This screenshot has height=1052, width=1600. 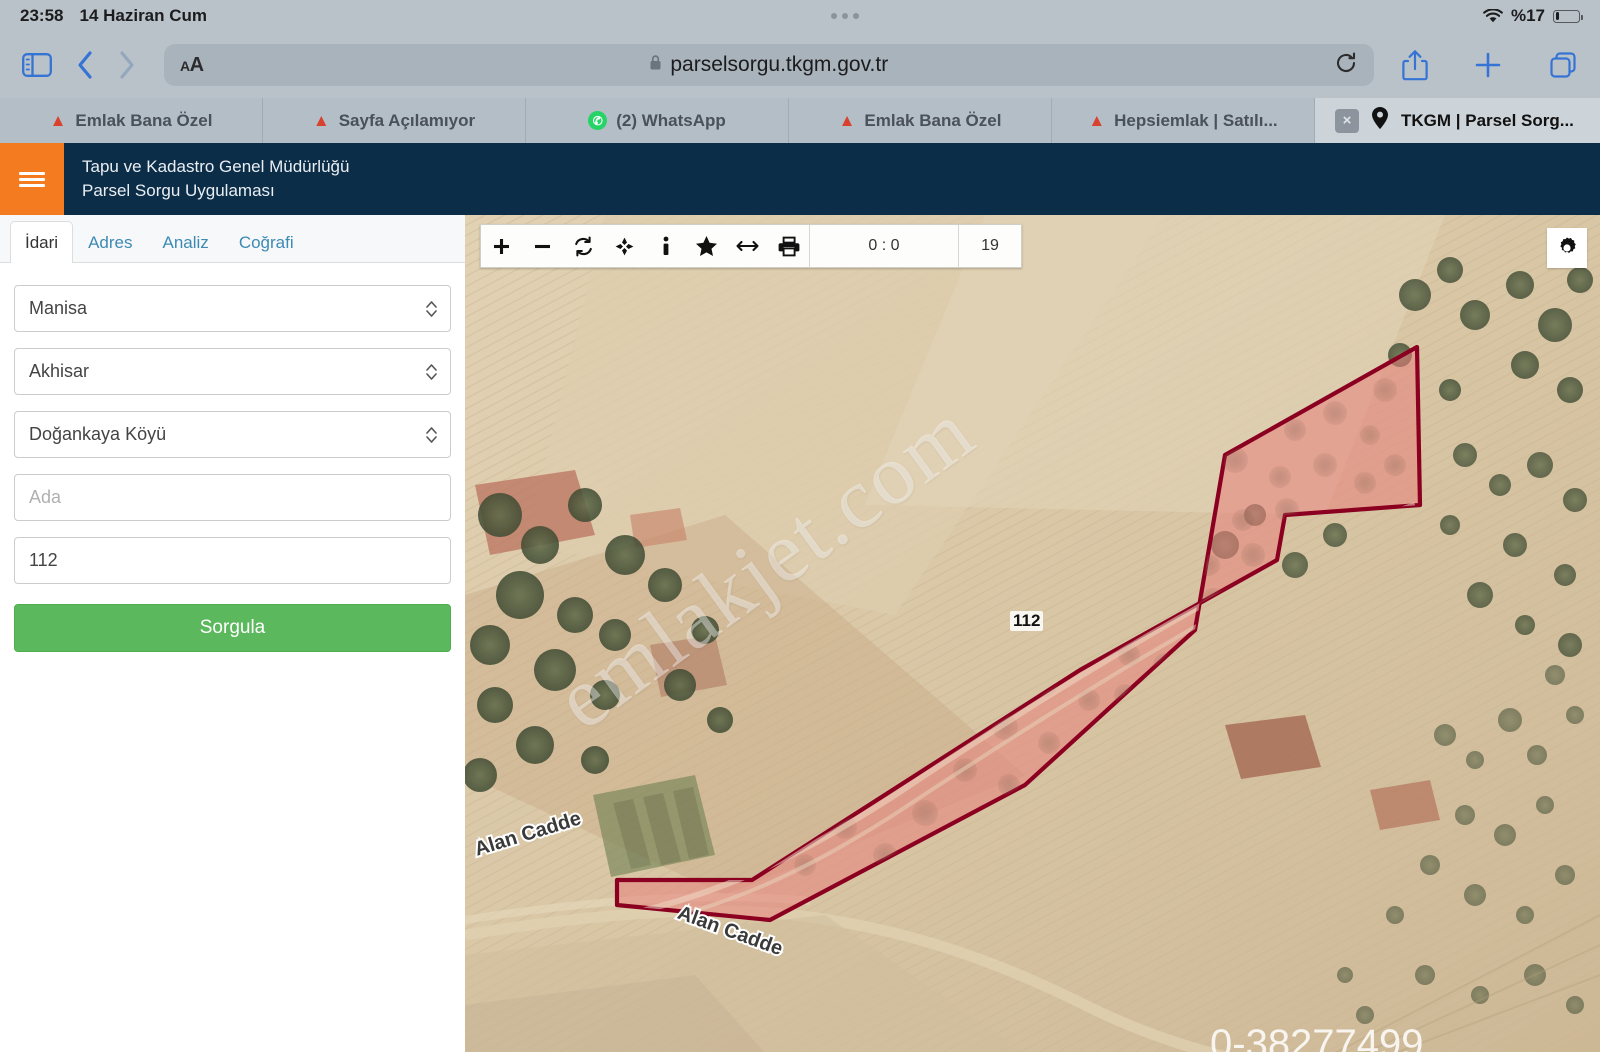 What do you see at coordinates (1493, 15) in the screenshot?
I see `wifi-icon` at bounding box center [1493, 15].